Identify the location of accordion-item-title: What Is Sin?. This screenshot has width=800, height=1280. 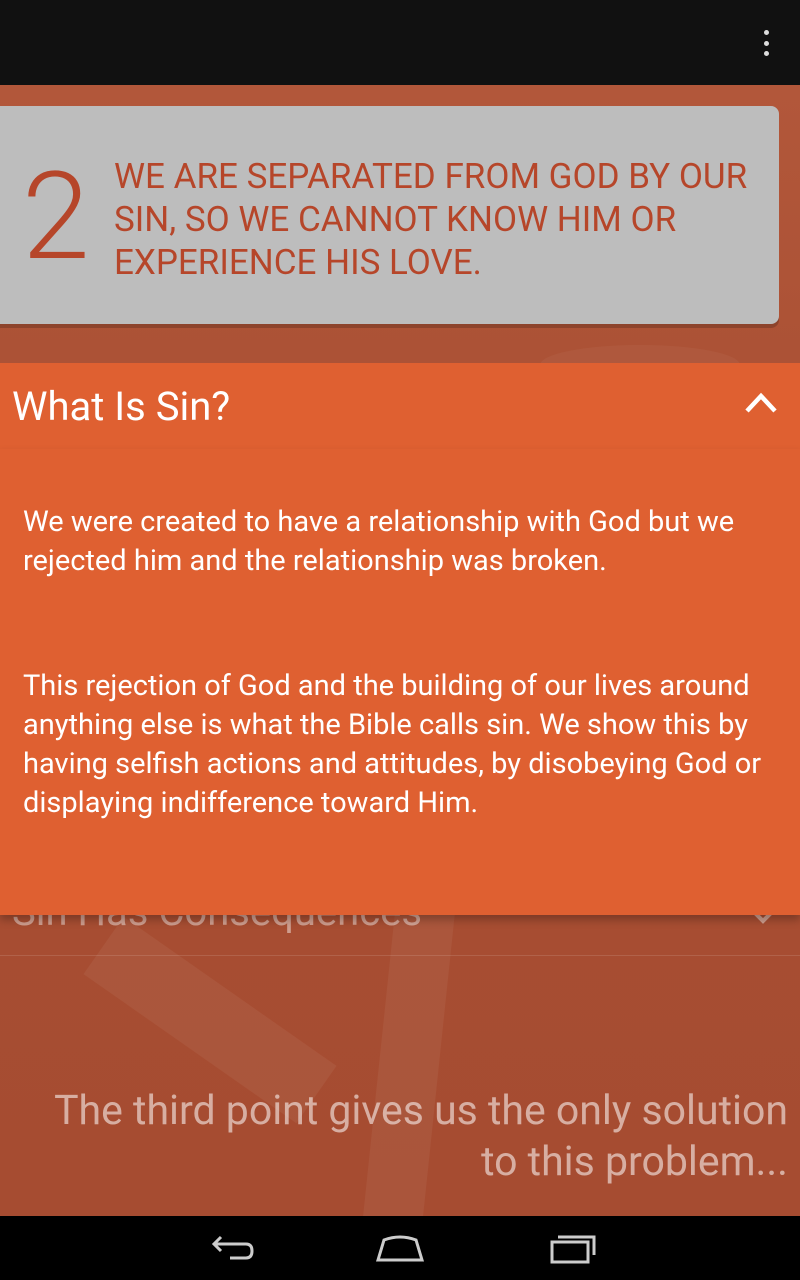
(121, 406).